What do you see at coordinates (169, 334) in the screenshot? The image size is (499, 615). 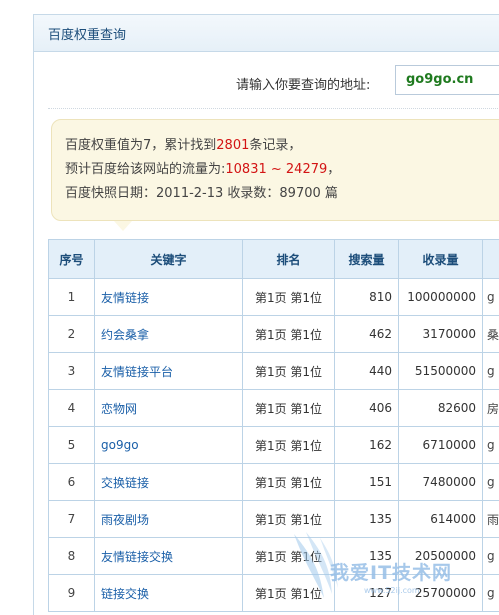 I see `keyword-link: 约会桑拿` at bounding box center [169, 334].